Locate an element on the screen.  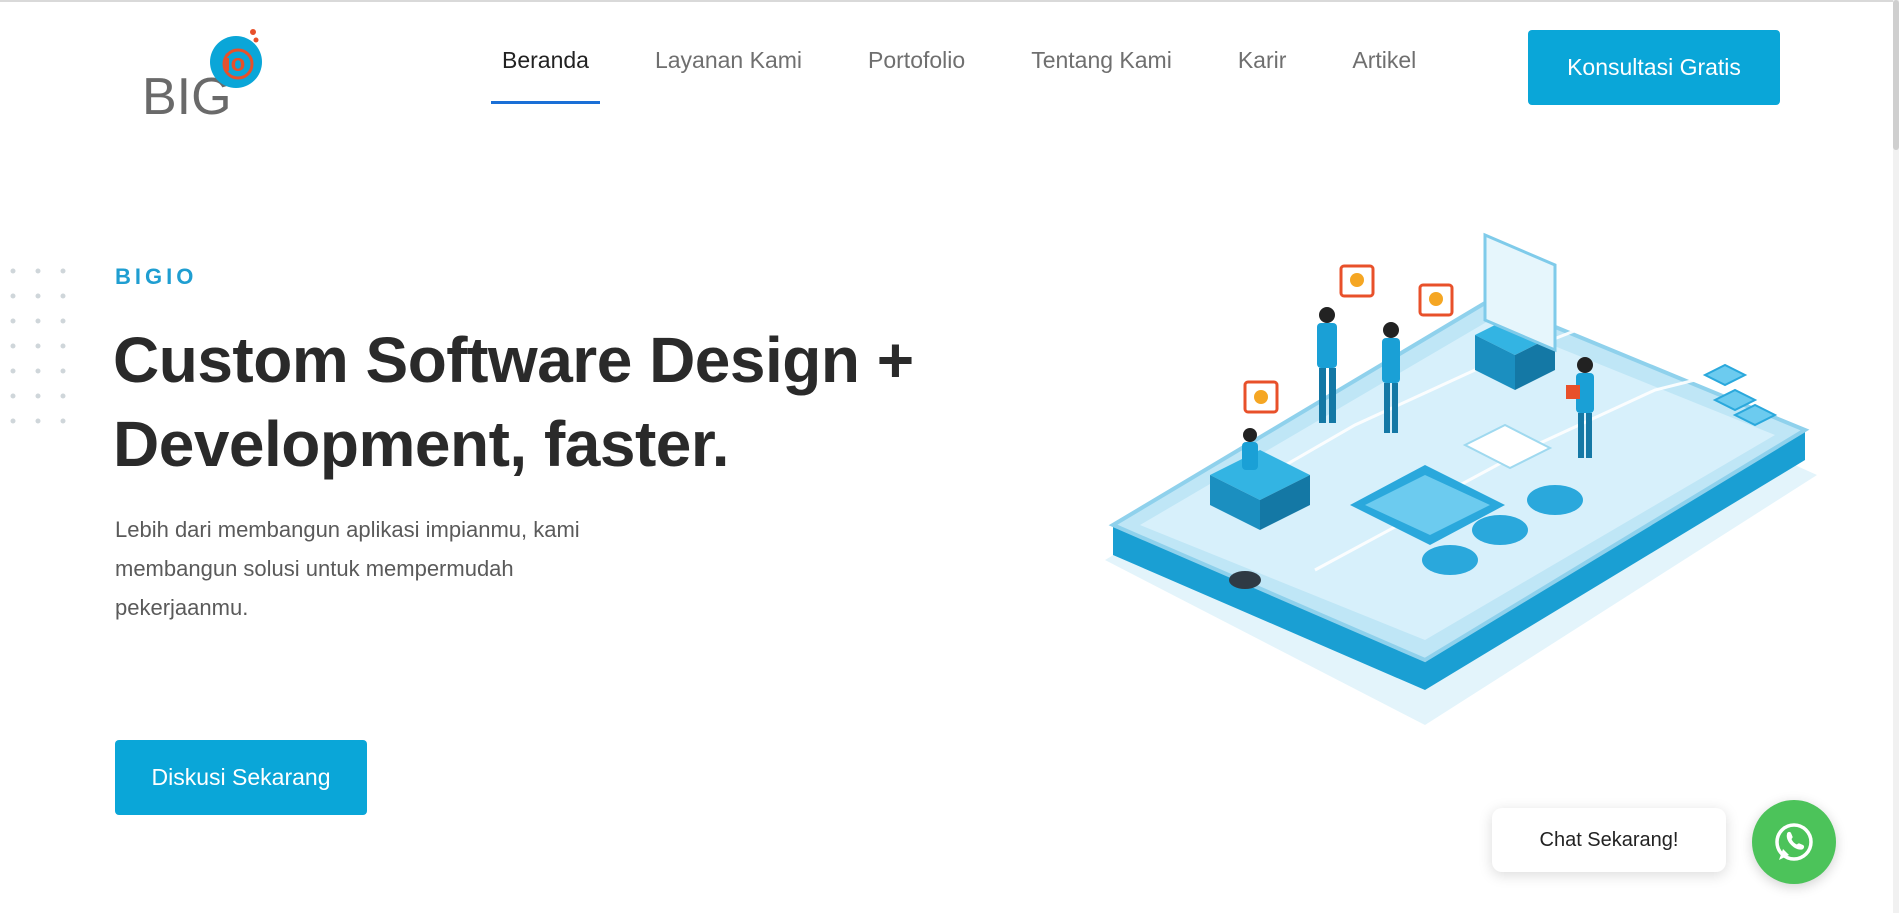
nav-item-label: Beranda is located at coordinates (545, 59).